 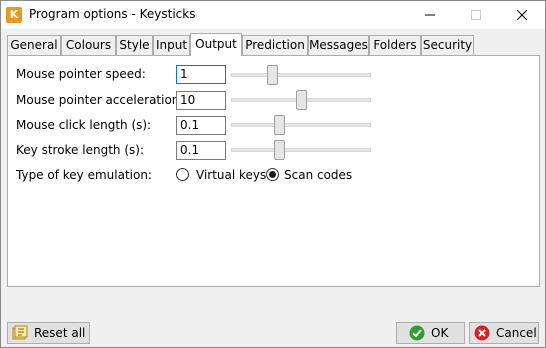 What do you see at coordinates (14, 15) in the screenshot?
I see `keysticks-app-icon: K` at bounding box center [14, 15].